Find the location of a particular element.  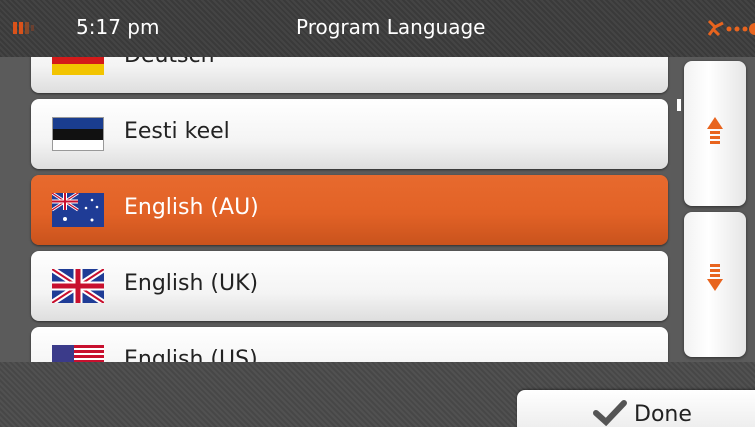

language-item-eesti: Eesti keel is located at coordinates (349, 134).